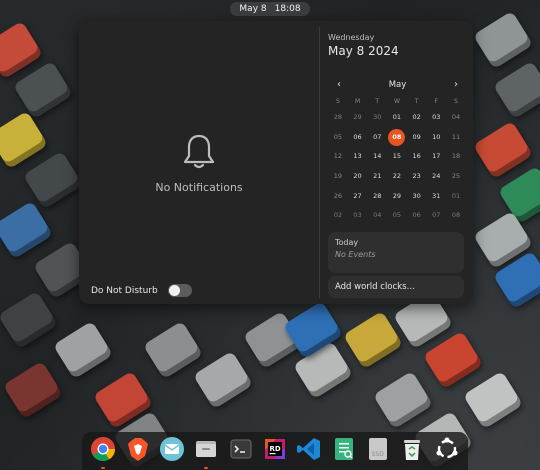 This screenshot has height=470, width=540. What do you see at coordinates (436, 197) in the screenshot?
I see `calendar-day: 31` at bounding box center [436, 197].